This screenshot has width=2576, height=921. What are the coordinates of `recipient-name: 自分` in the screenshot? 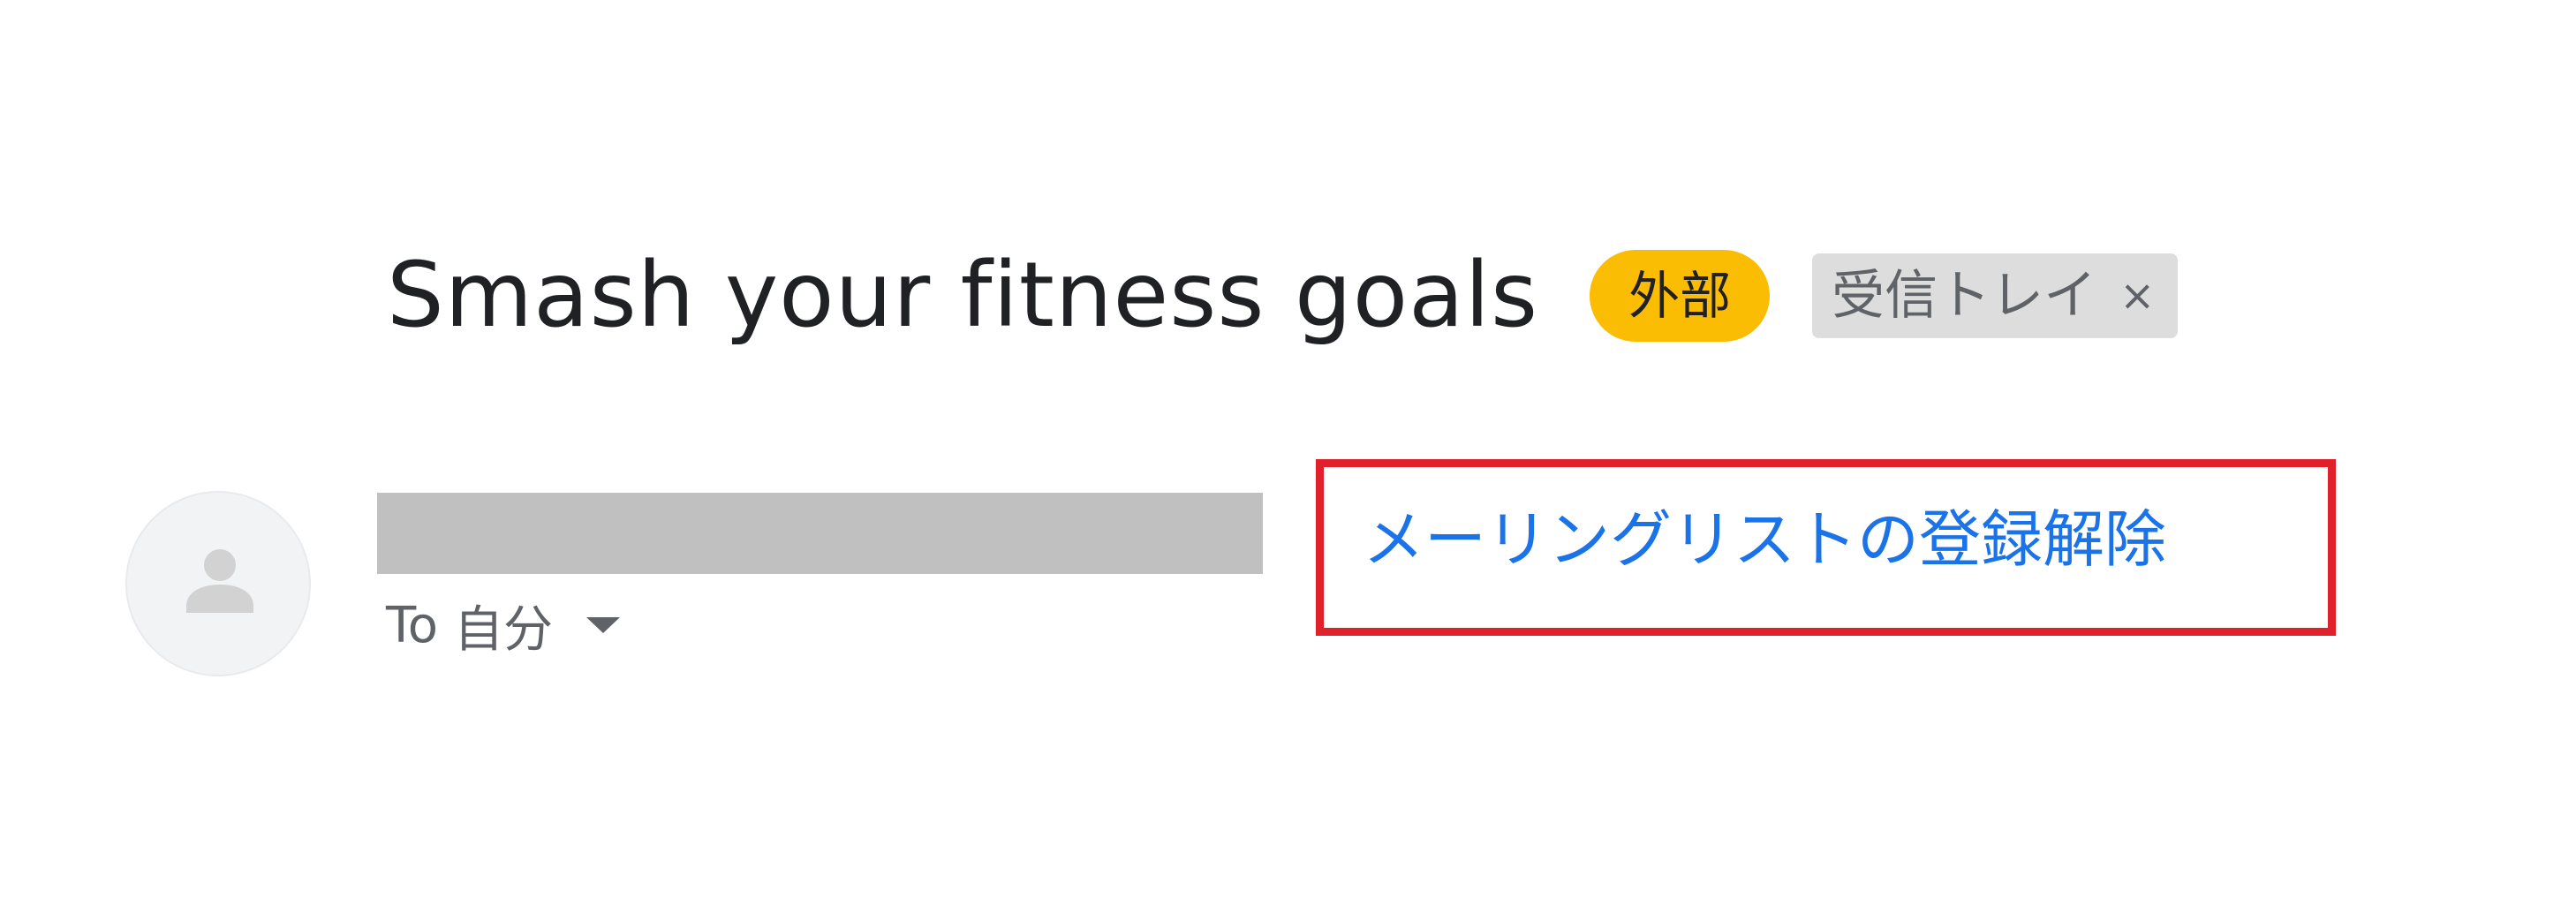 It's located at (503, 629).